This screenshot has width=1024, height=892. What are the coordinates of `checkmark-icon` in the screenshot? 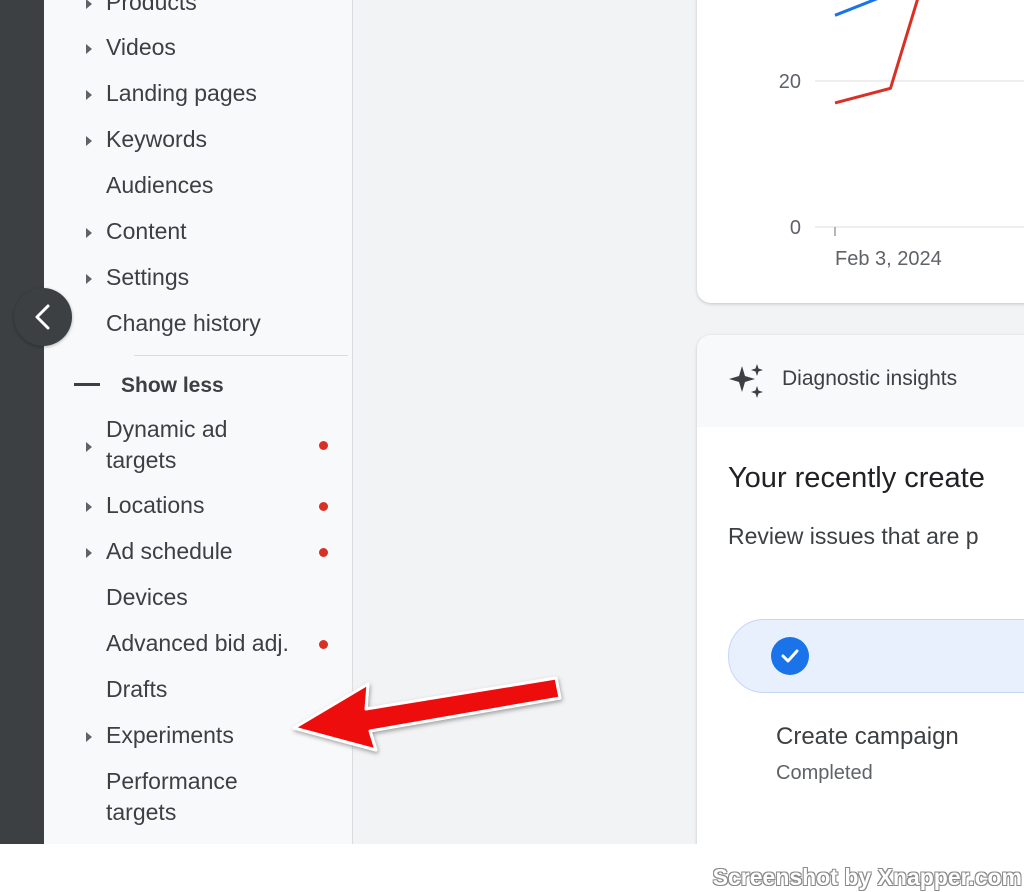 It's located at (790, 656).